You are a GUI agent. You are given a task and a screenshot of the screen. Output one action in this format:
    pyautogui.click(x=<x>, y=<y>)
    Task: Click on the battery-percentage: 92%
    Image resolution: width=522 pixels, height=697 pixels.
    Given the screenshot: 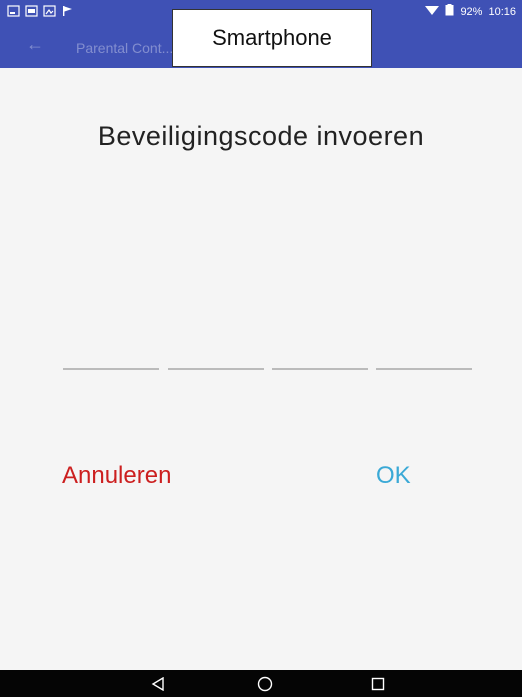 What is the action you would take?
    pyautogui.click(x=471, y=11)
    